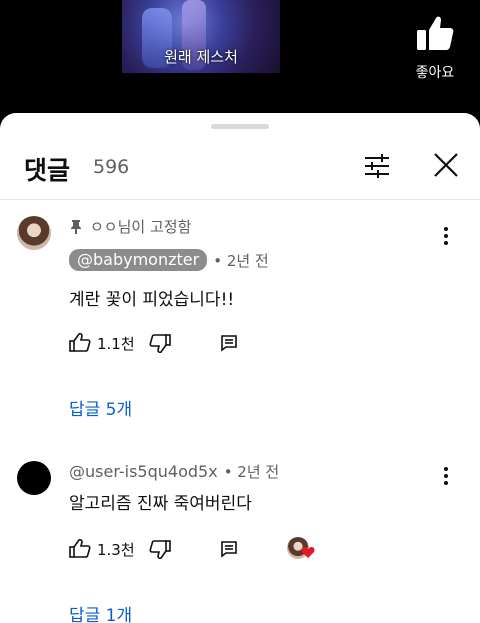 Image resolution: width=480 pixels, height=623 pixels. Describe the element at coordinates (240, 199) in the screenshot. I see `header-divider` at that location.